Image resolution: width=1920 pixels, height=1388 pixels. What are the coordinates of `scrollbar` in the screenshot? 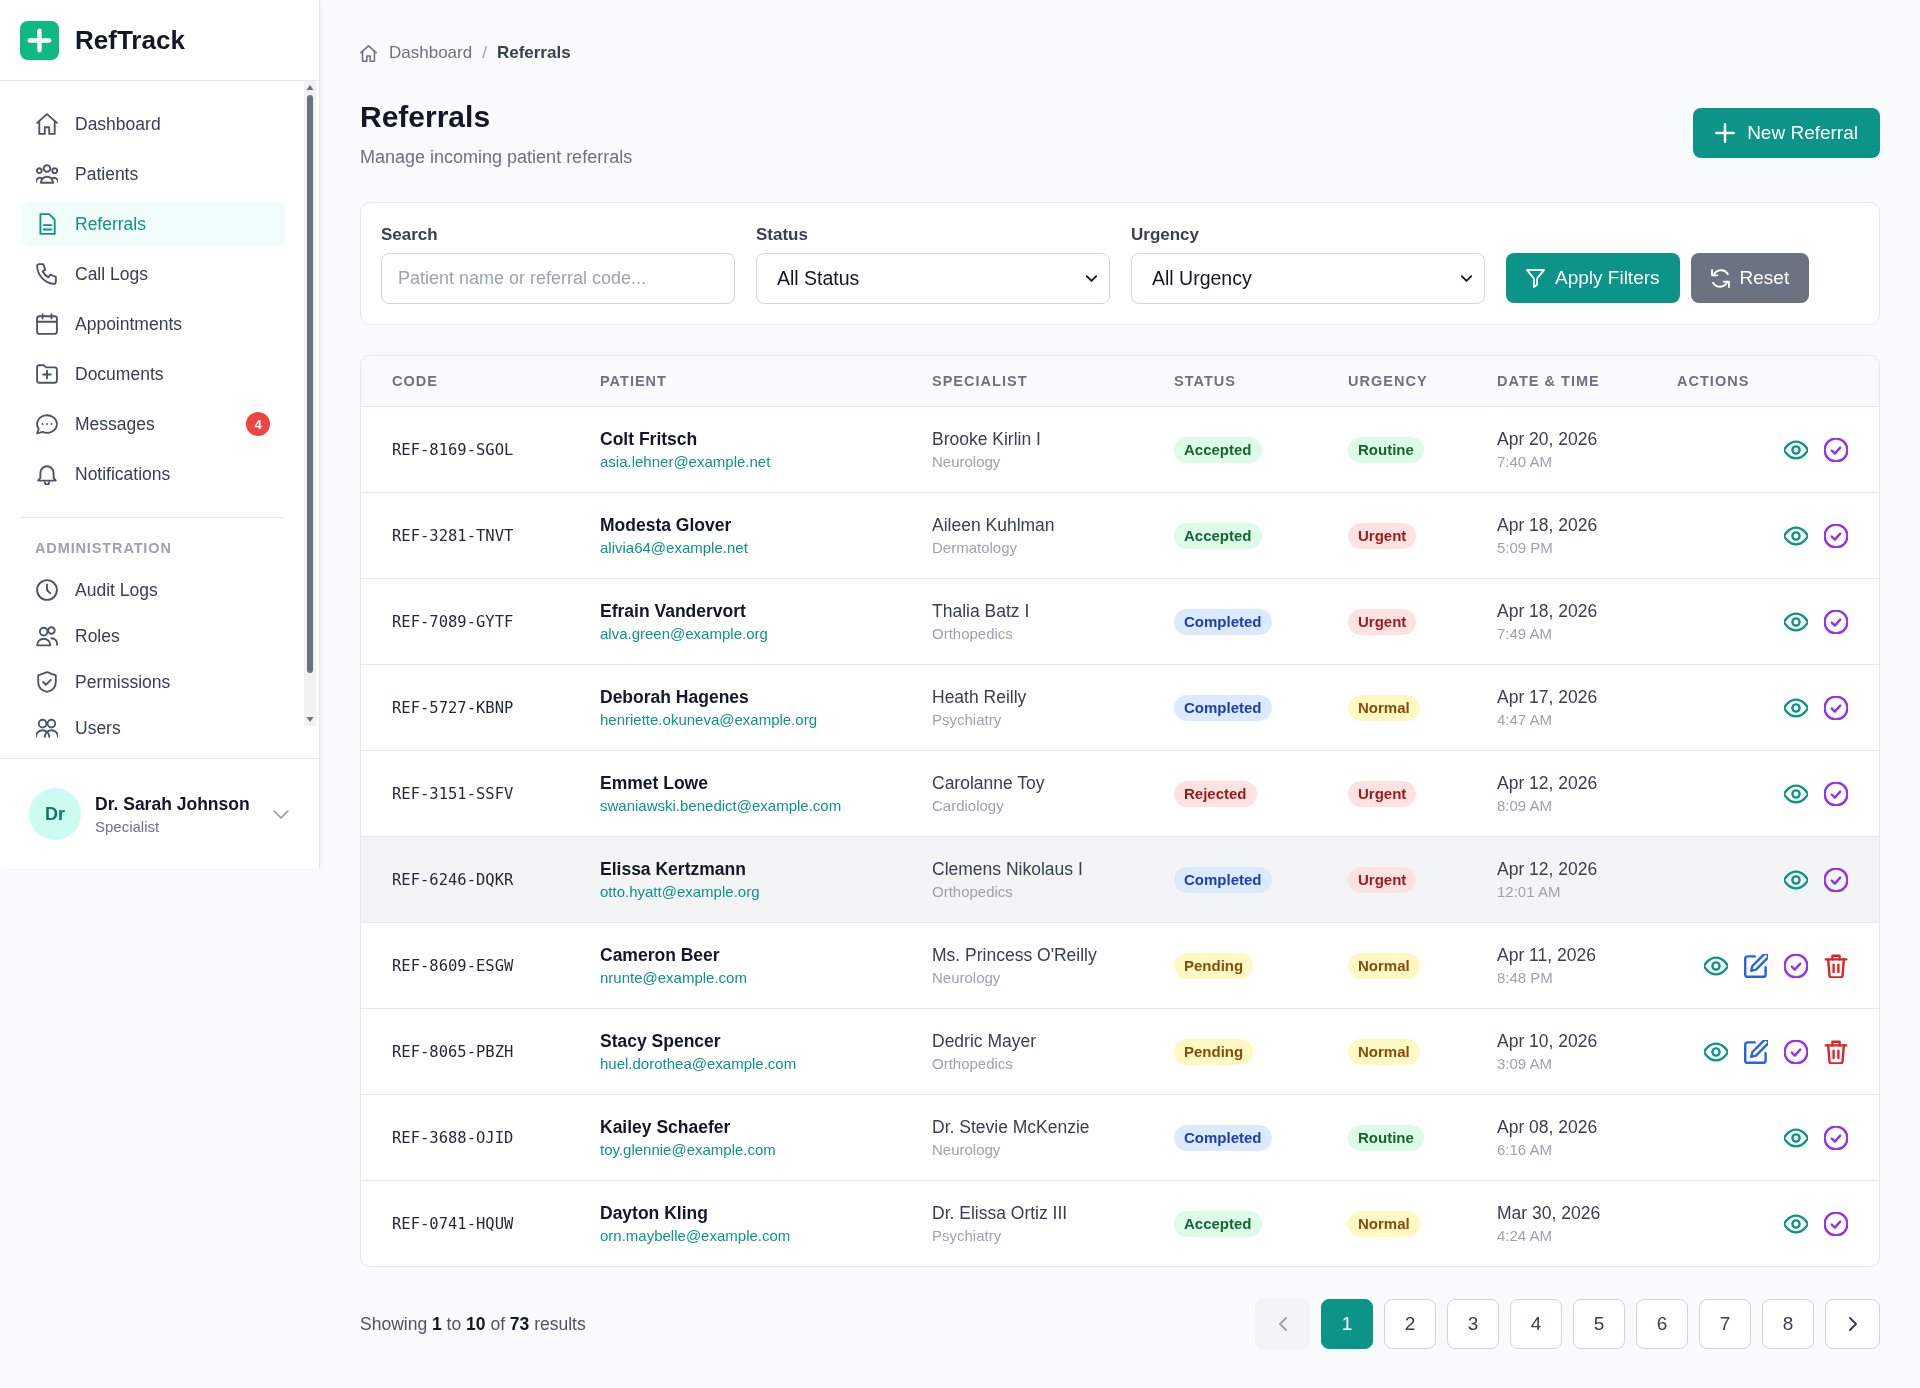 It's located at (310, 403).